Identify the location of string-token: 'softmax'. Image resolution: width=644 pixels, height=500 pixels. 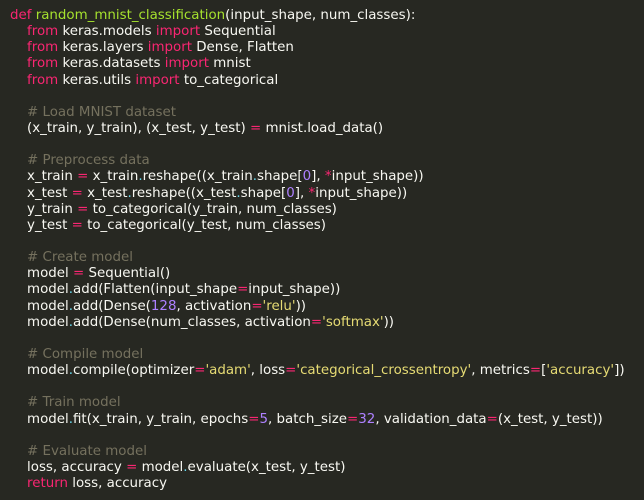
(353, 322).